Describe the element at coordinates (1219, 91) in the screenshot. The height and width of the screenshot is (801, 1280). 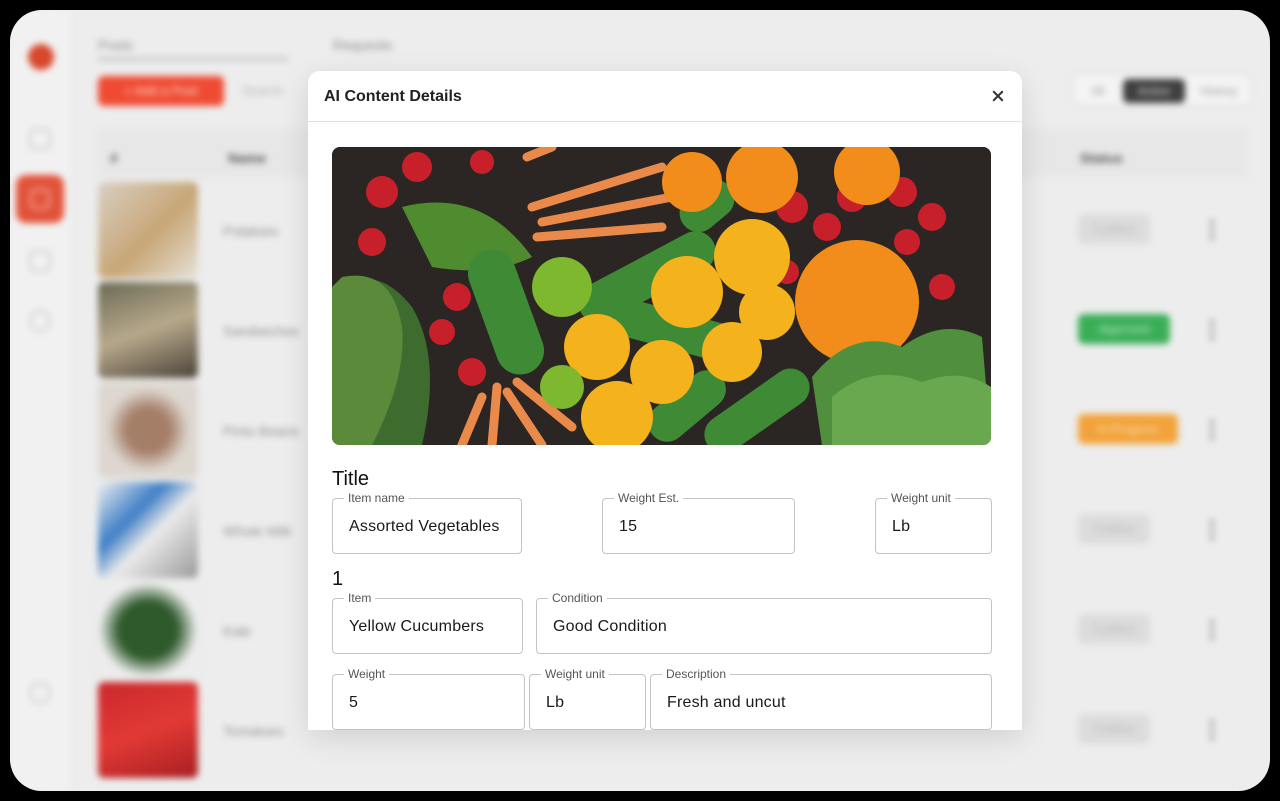
I see `filter-history: History` at that location.